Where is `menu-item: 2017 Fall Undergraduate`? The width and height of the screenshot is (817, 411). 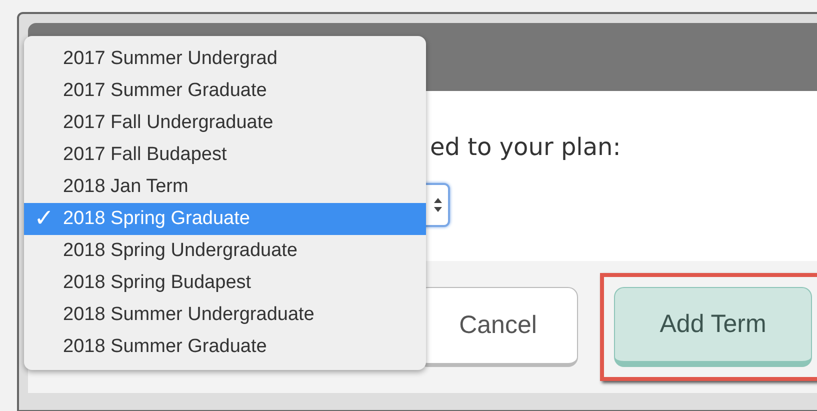
menu-item: 2017 Fall Undergraduate is located at coordinates (225, 123).